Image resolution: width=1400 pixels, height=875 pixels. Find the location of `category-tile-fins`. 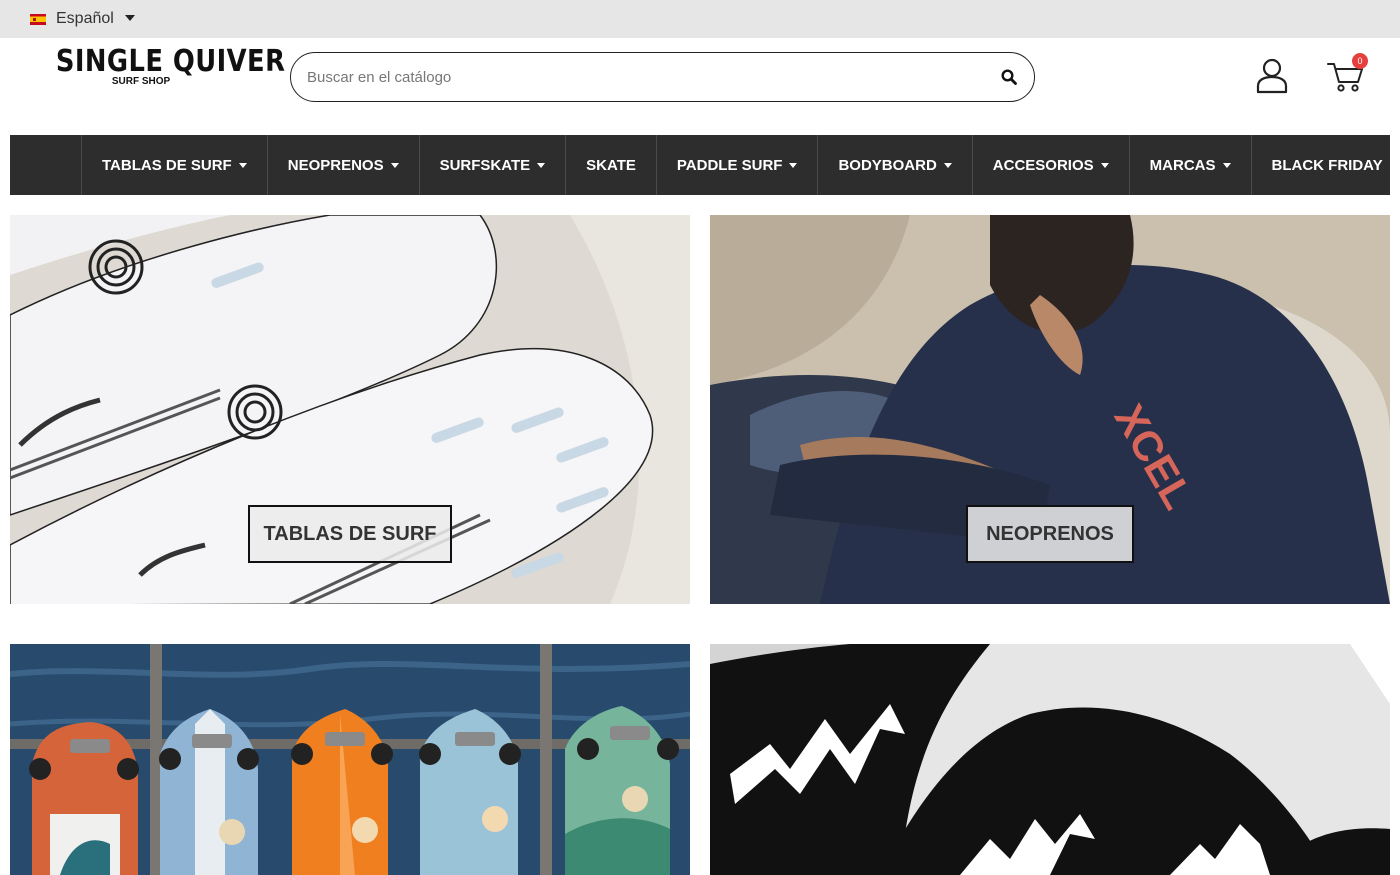

category-tile-fins is located at coordinates (1050, 759).